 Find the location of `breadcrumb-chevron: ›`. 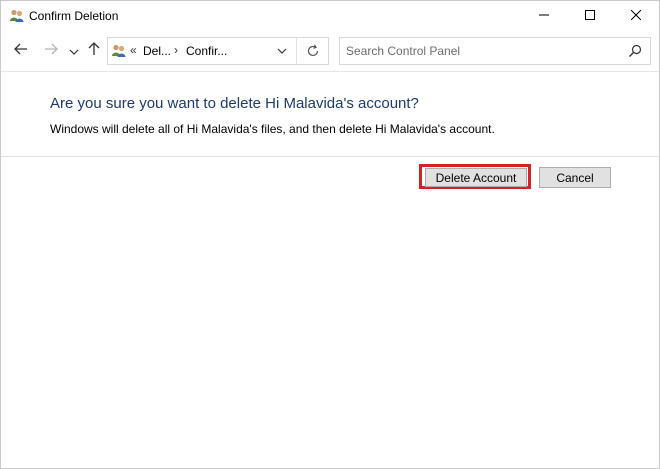

breadcrumb-chevron: › is located at coordinates (176, 50).